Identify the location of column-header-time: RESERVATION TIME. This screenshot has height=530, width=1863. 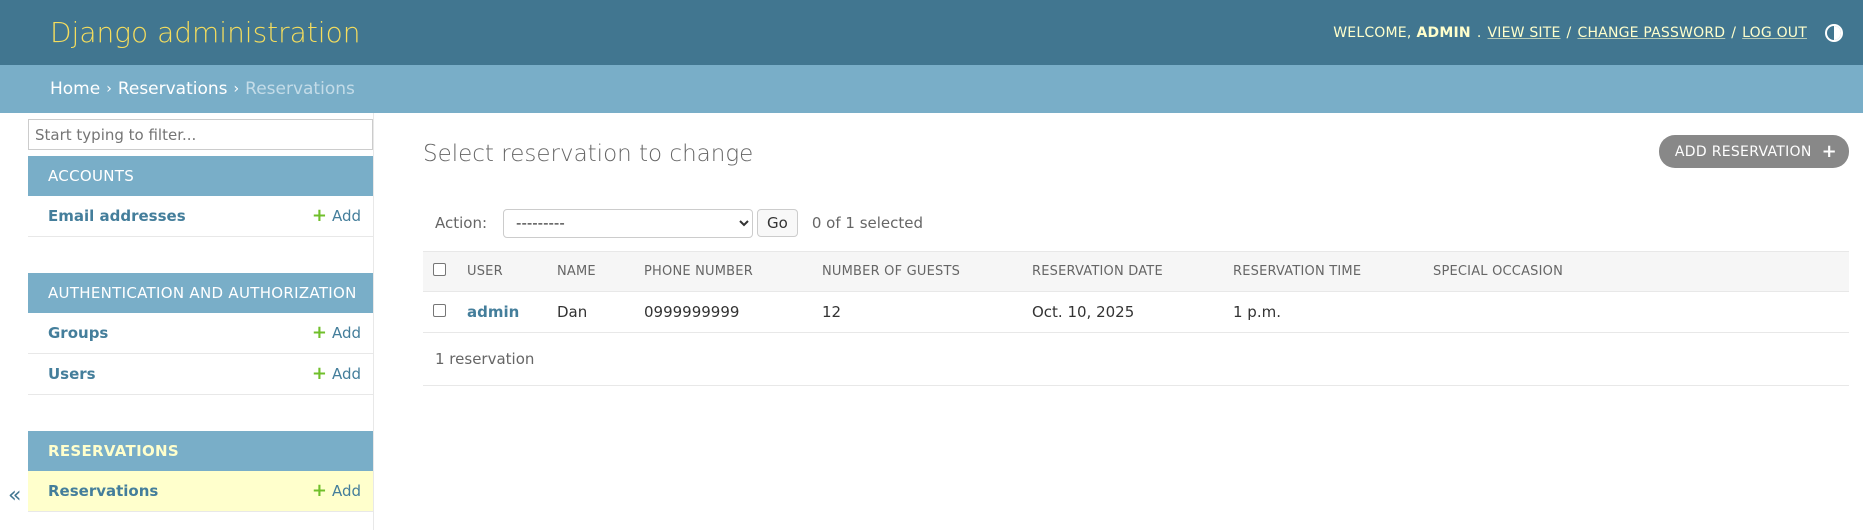
(1323, 271).